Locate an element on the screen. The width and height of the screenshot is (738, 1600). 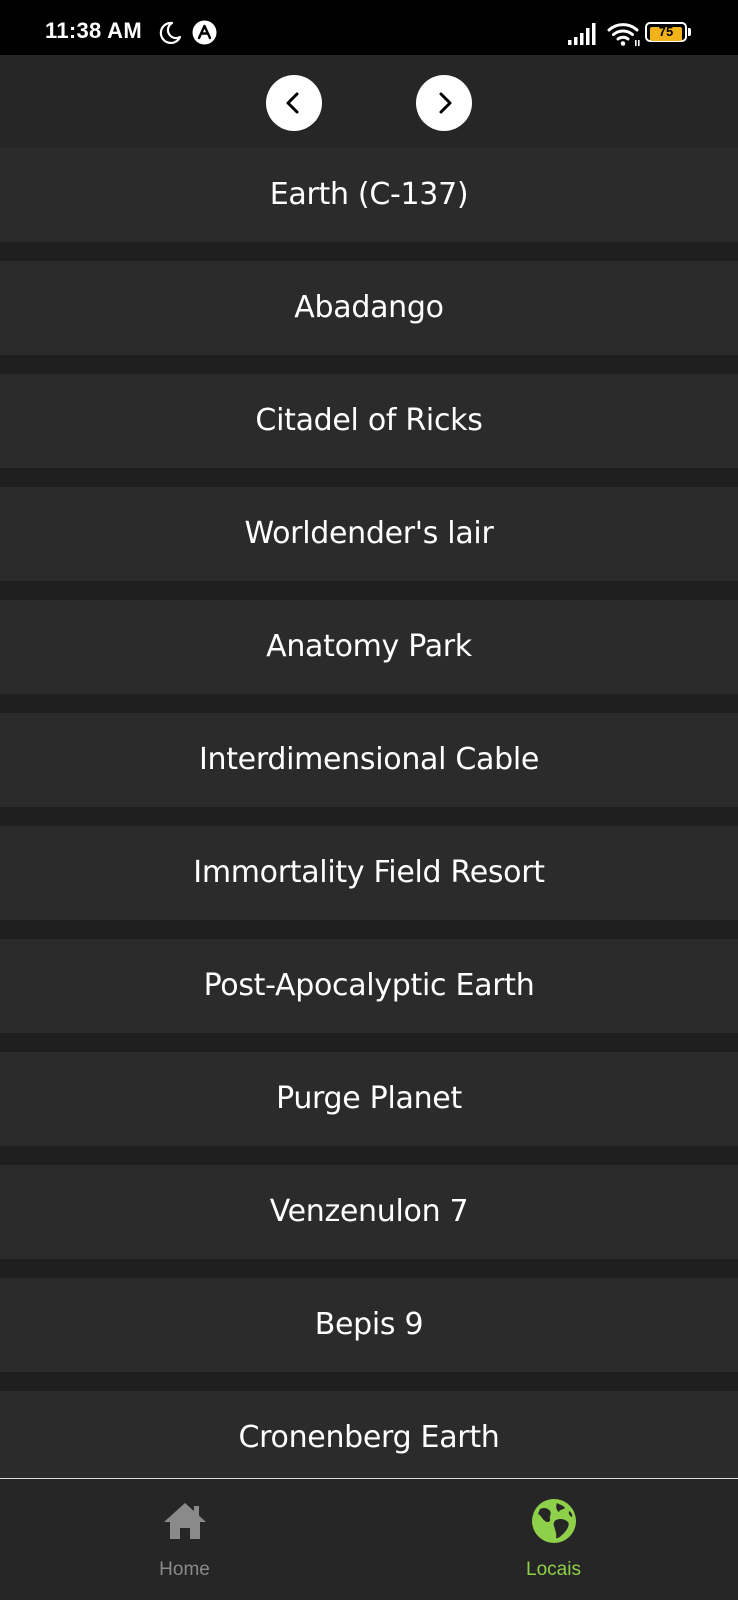
location-list-item: Earth (C-137) is located at coordinates (369, 195).